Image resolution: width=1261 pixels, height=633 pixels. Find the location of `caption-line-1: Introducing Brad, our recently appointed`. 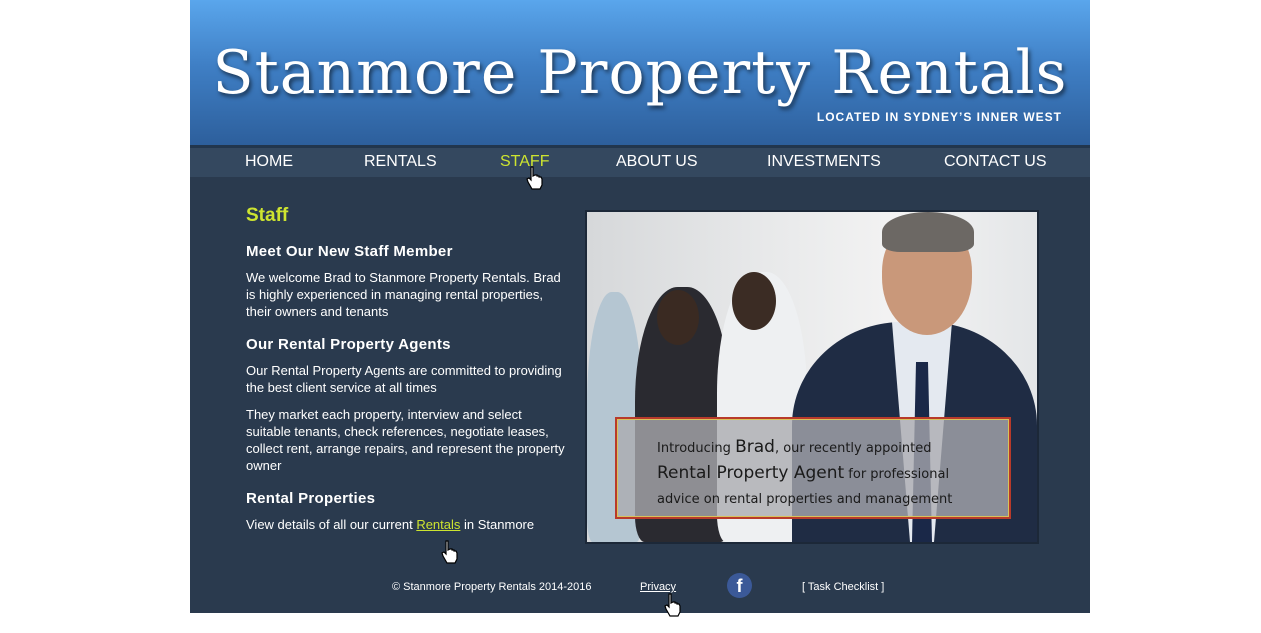

caption-line-1: Introducing Brad, our recently appointed is located at coordinates (804, 448).